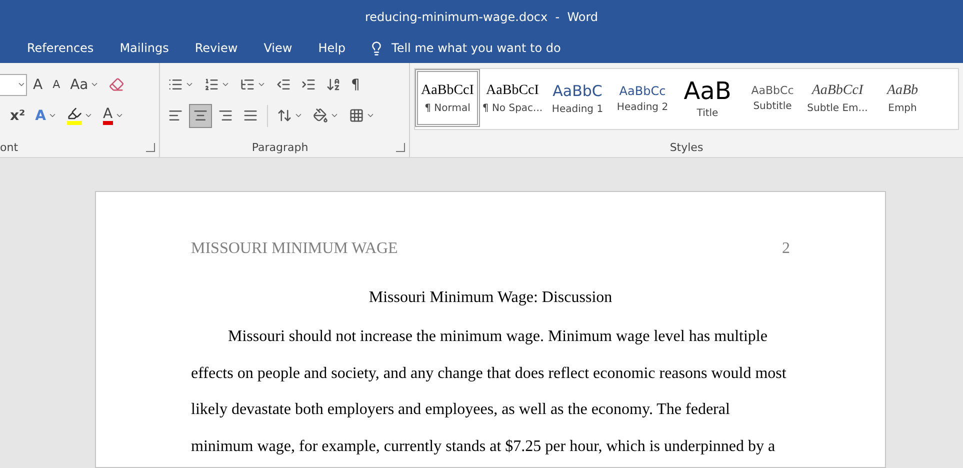 Image resolution: width=963 pixels, height=468 pixels. Describe the element at coordinates (355, 84) in the screenshot. I see `show-formatting-button: ¶` at that location.